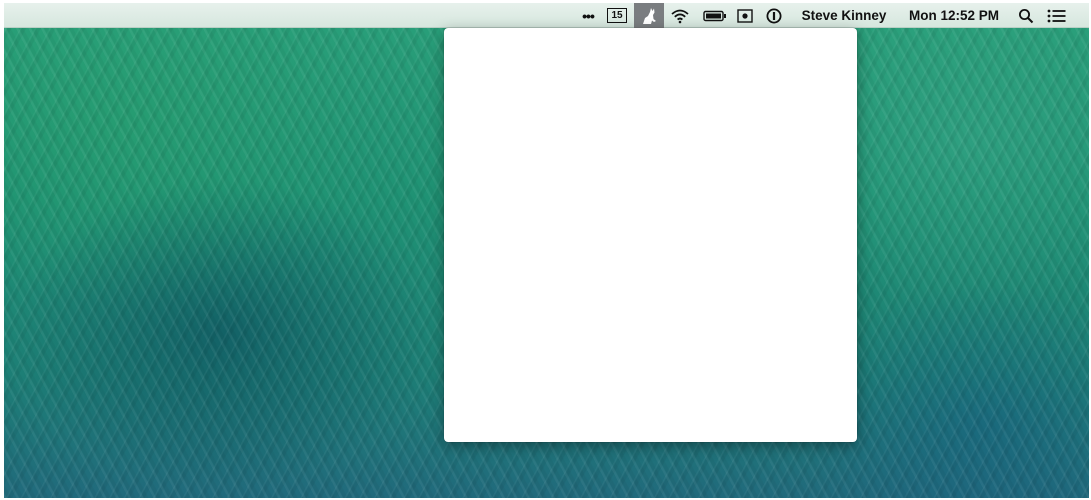 This screenshot has width=1091, height=500. I want to click on notification-center-button, so click(1057, 15).